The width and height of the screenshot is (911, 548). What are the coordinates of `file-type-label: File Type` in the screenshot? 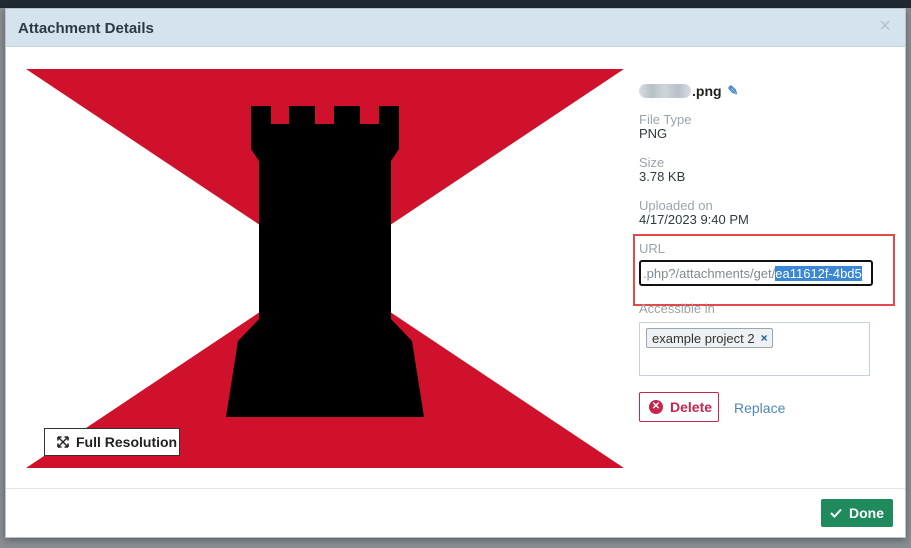 It's located at (665, 119).